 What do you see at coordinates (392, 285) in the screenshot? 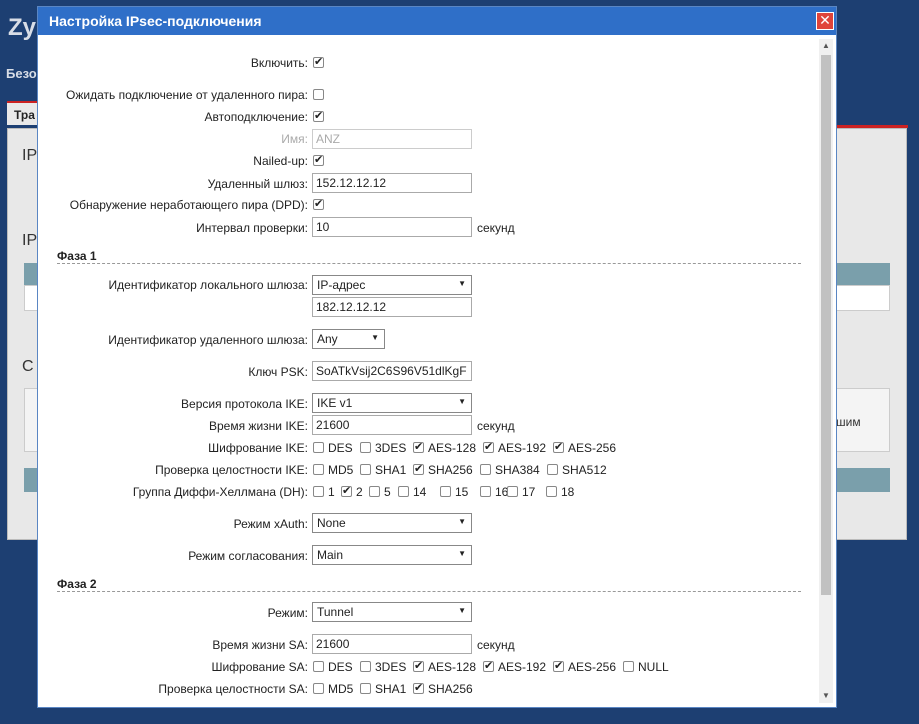
I see `local-id-type-select: IP-адрес ▼` at bounding box center [392, 285].